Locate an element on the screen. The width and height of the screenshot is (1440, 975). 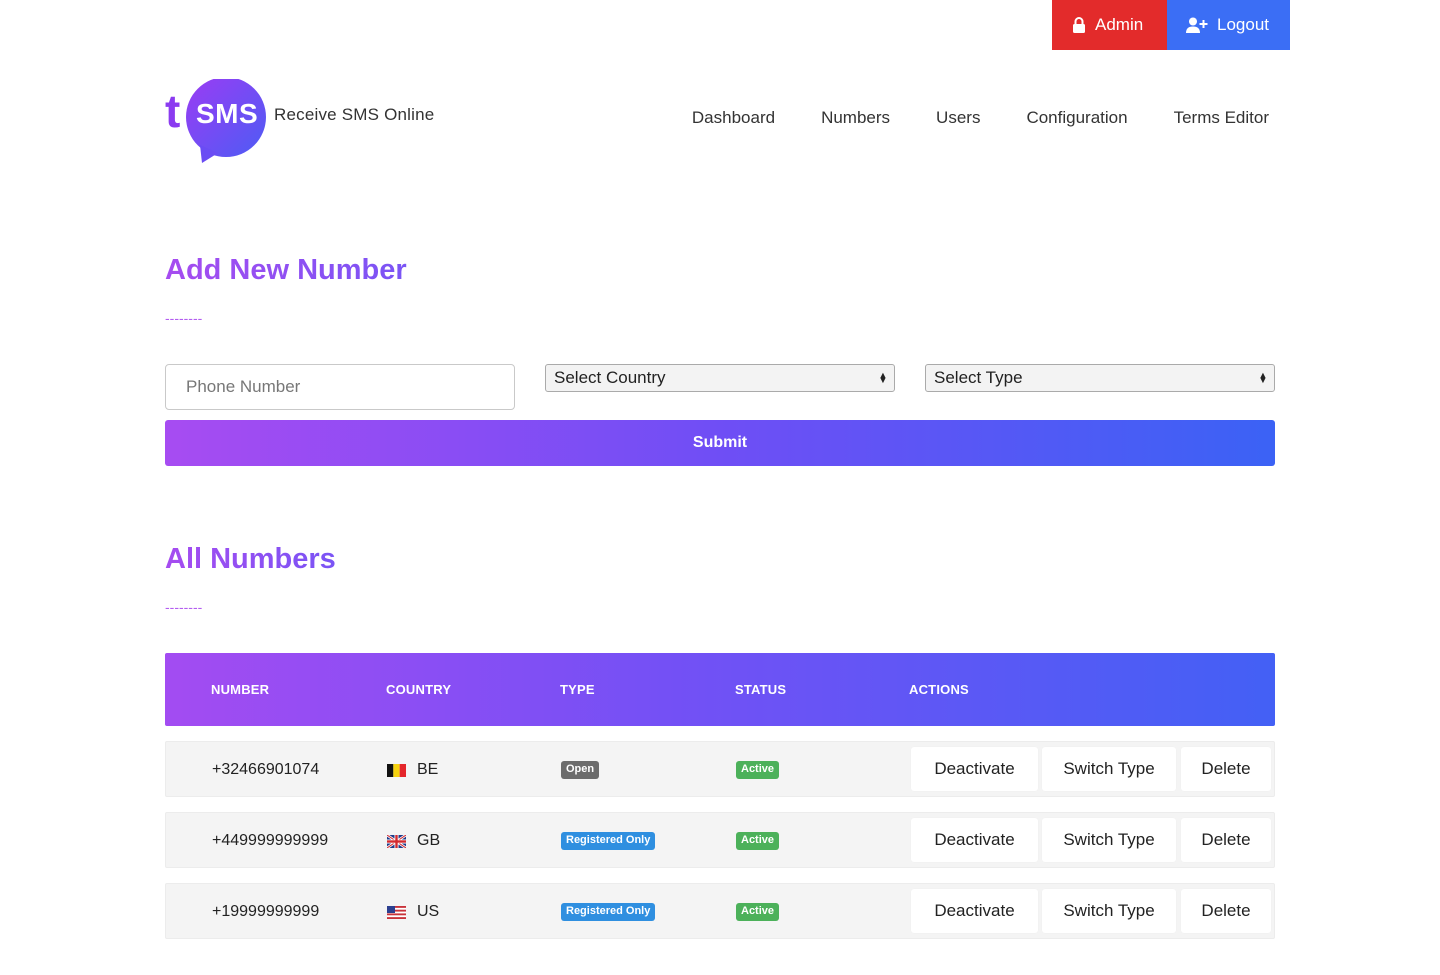
logout-label: Logout is located at coordinates (1243, 24).